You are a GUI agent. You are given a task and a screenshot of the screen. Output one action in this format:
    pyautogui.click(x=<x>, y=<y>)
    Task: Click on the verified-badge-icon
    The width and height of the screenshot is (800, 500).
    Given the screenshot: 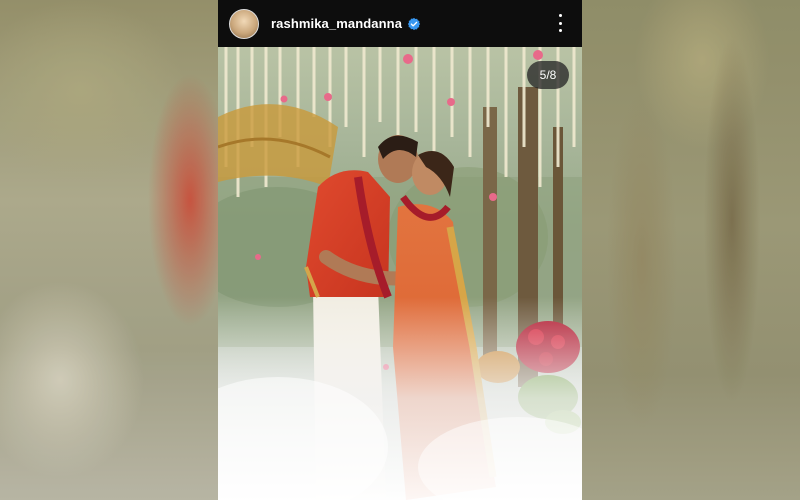 What is the action you would take?
    pyautogui.click(x=414, y=23)
    